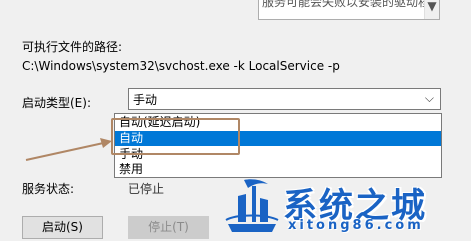  What do you see at coordinates (429, 98) in the screenshot?
I see `chevron-down-icon: ⌵` at bounding box center [429, 98].